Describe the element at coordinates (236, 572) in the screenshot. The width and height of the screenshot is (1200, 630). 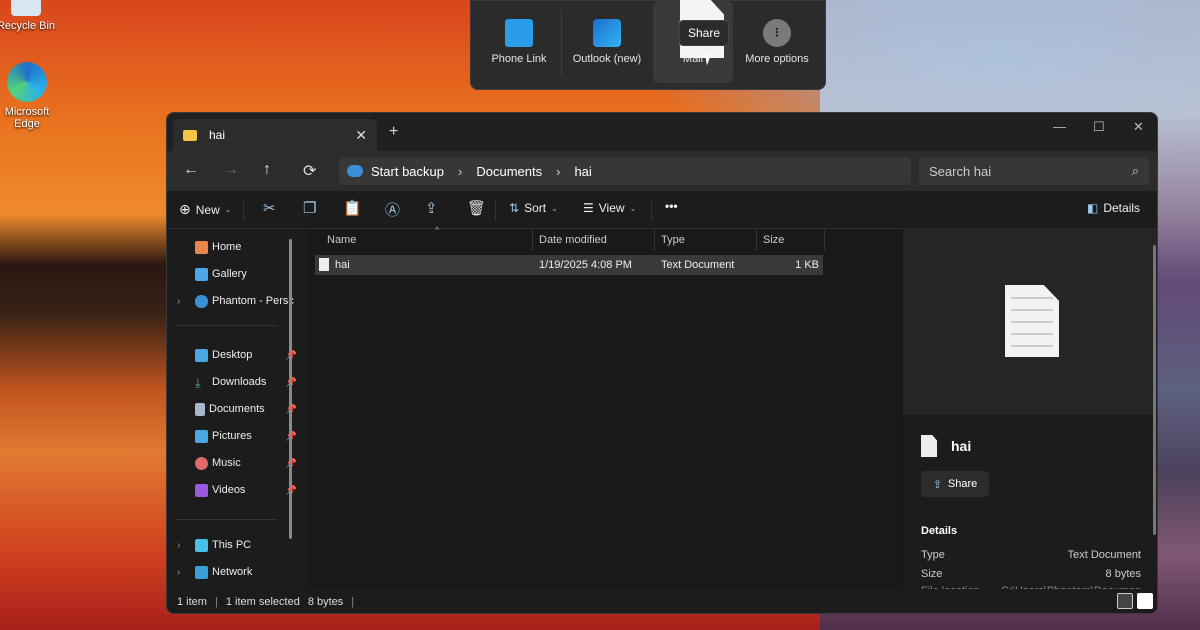
I see `nav-item-network: › Network` at that location.